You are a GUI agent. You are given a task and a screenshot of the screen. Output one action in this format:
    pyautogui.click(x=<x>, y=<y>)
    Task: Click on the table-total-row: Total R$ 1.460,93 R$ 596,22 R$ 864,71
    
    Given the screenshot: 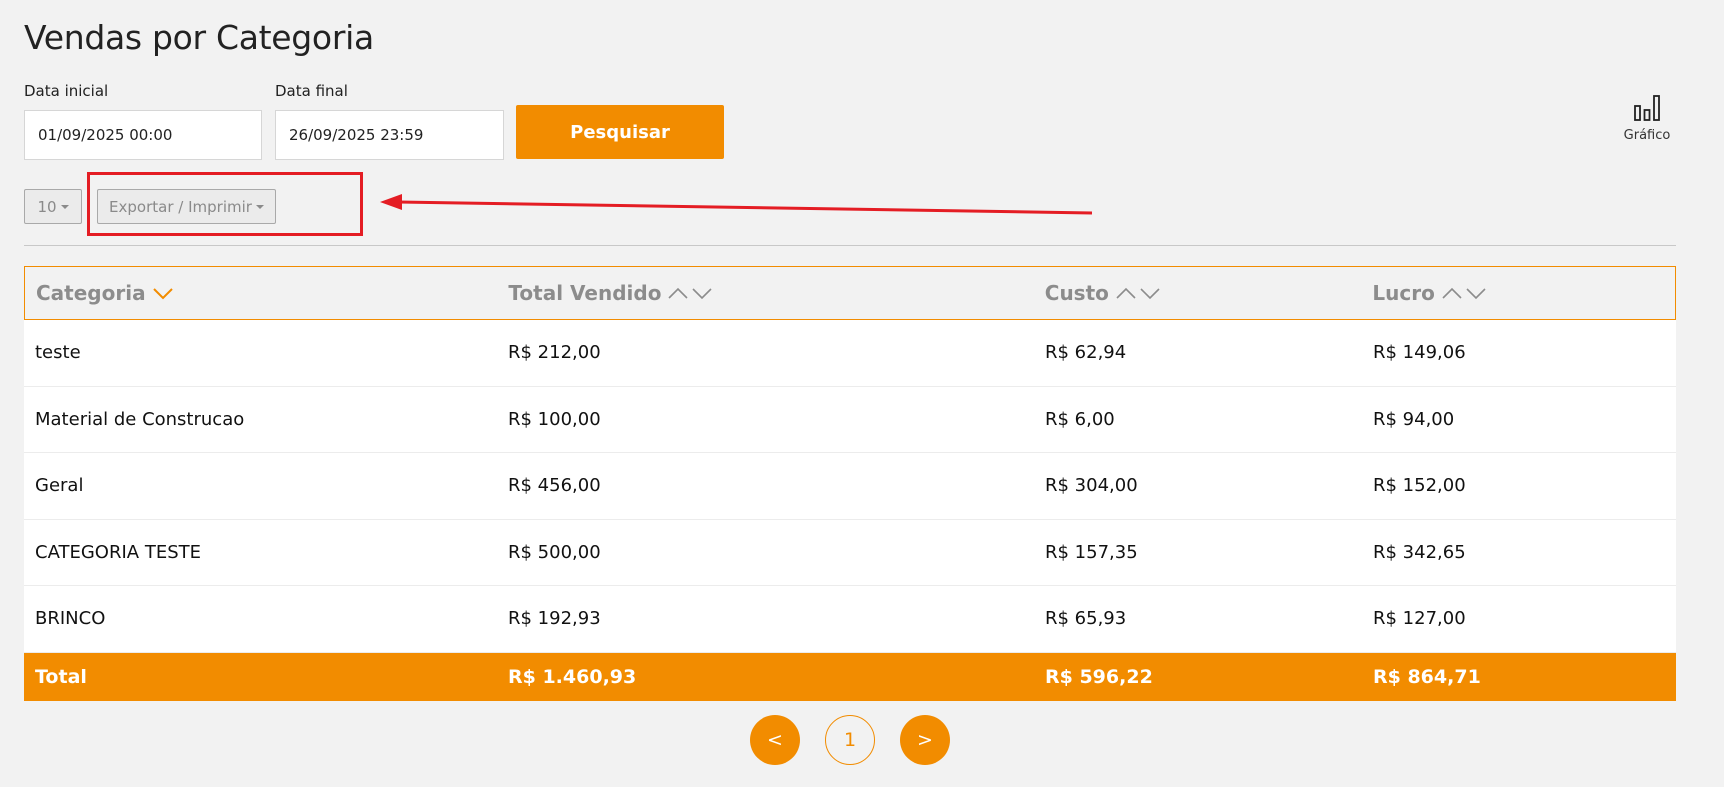 What is the action you would take?
    pyautogui.click(x=850, y=676)
    